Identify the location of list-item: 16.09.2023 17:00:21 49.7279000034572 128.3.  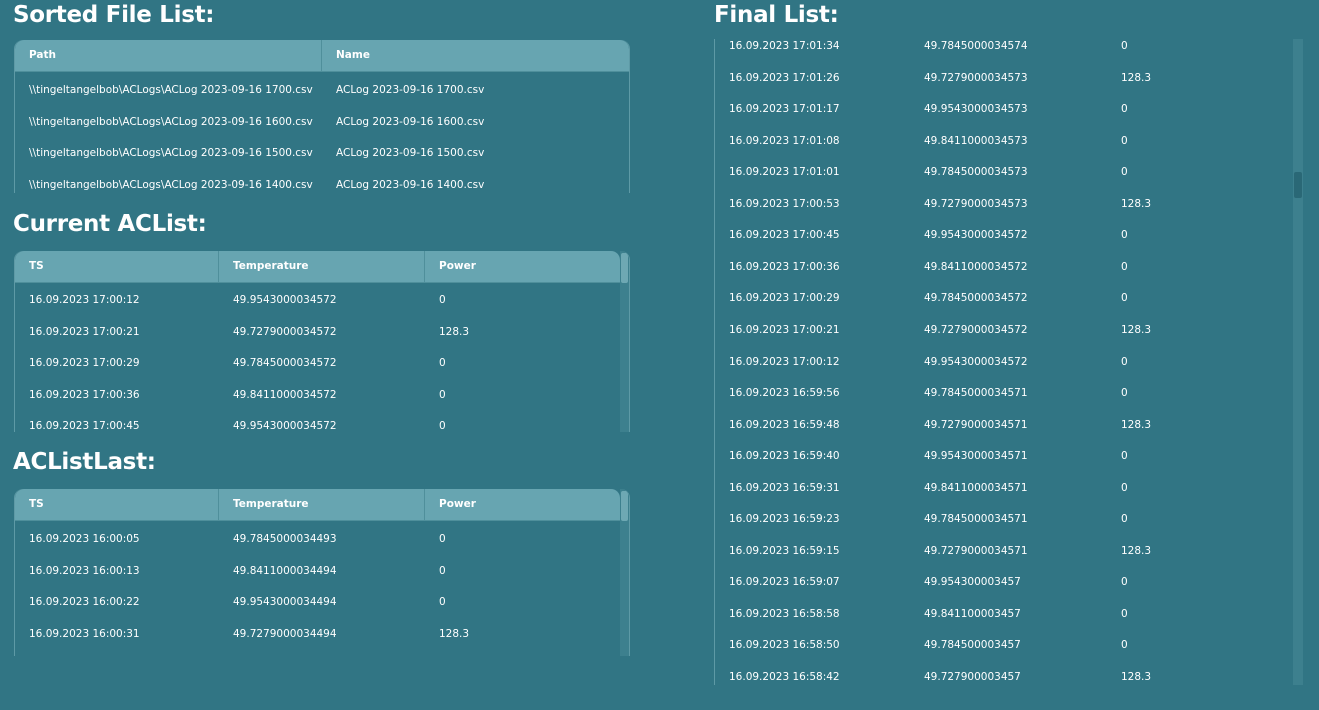
(1001, 331).